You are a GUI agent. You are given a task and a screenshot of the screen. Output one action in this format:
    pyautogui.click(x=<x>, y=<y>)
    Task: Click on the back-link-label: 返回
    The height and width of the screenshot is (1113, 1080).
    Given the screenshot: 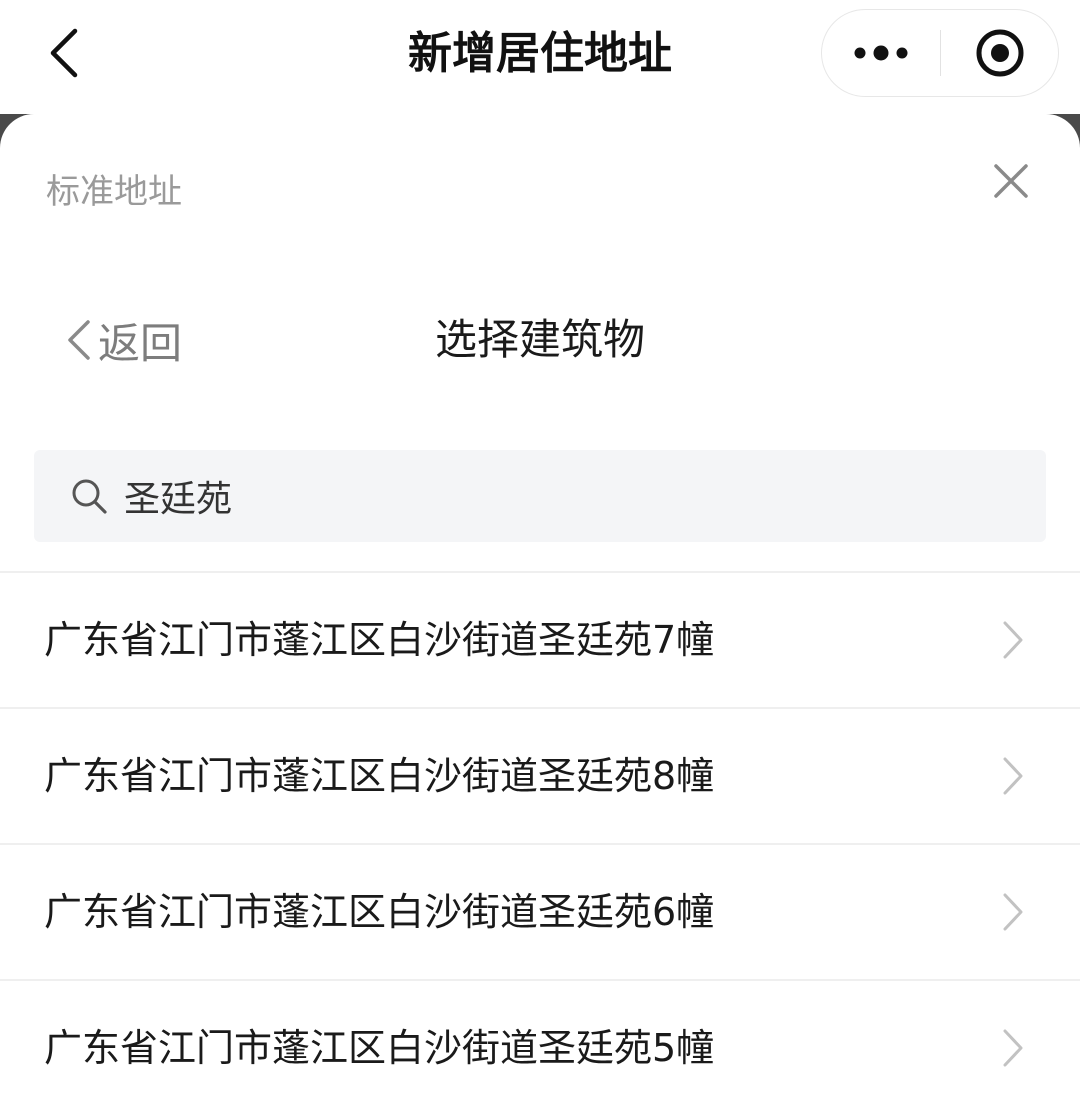 What is the action you would take?
    pyautogui.click(x=140, y=343)
    